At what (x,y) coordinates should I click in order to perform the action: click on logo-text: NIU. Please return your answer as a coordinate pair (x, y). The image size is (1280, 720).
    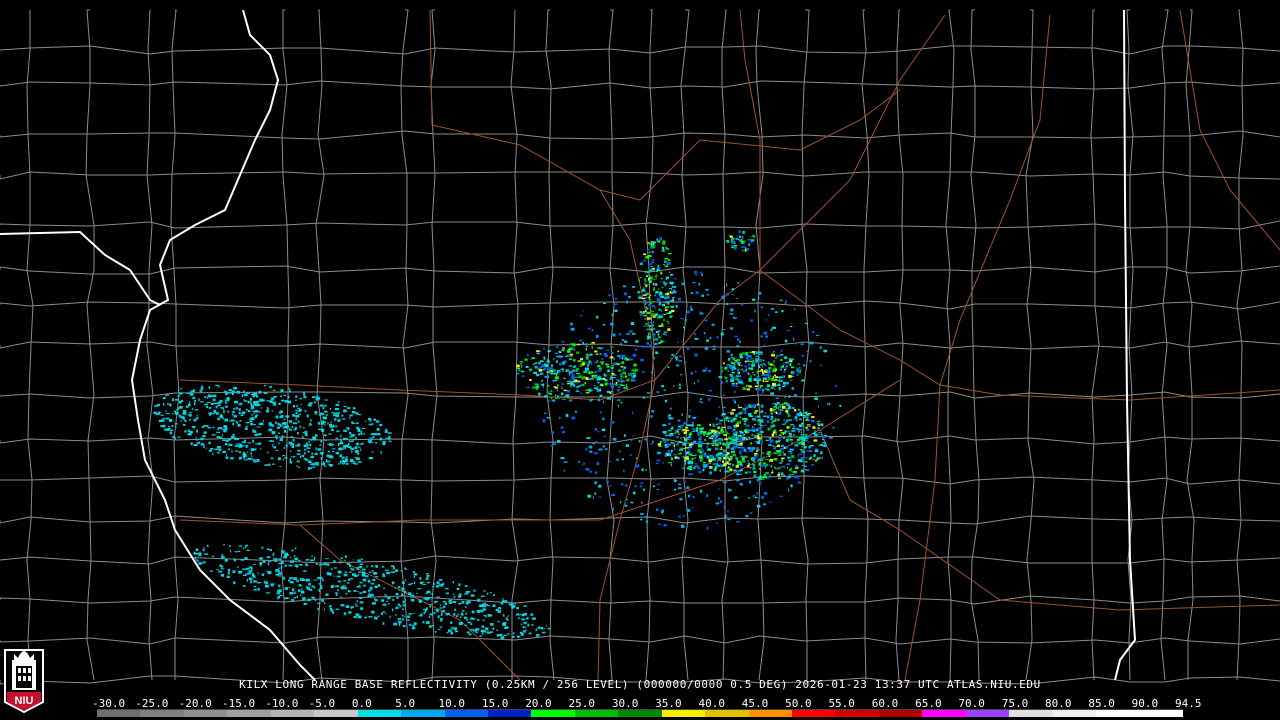
    Looking at the image, I should click on (24, 701).